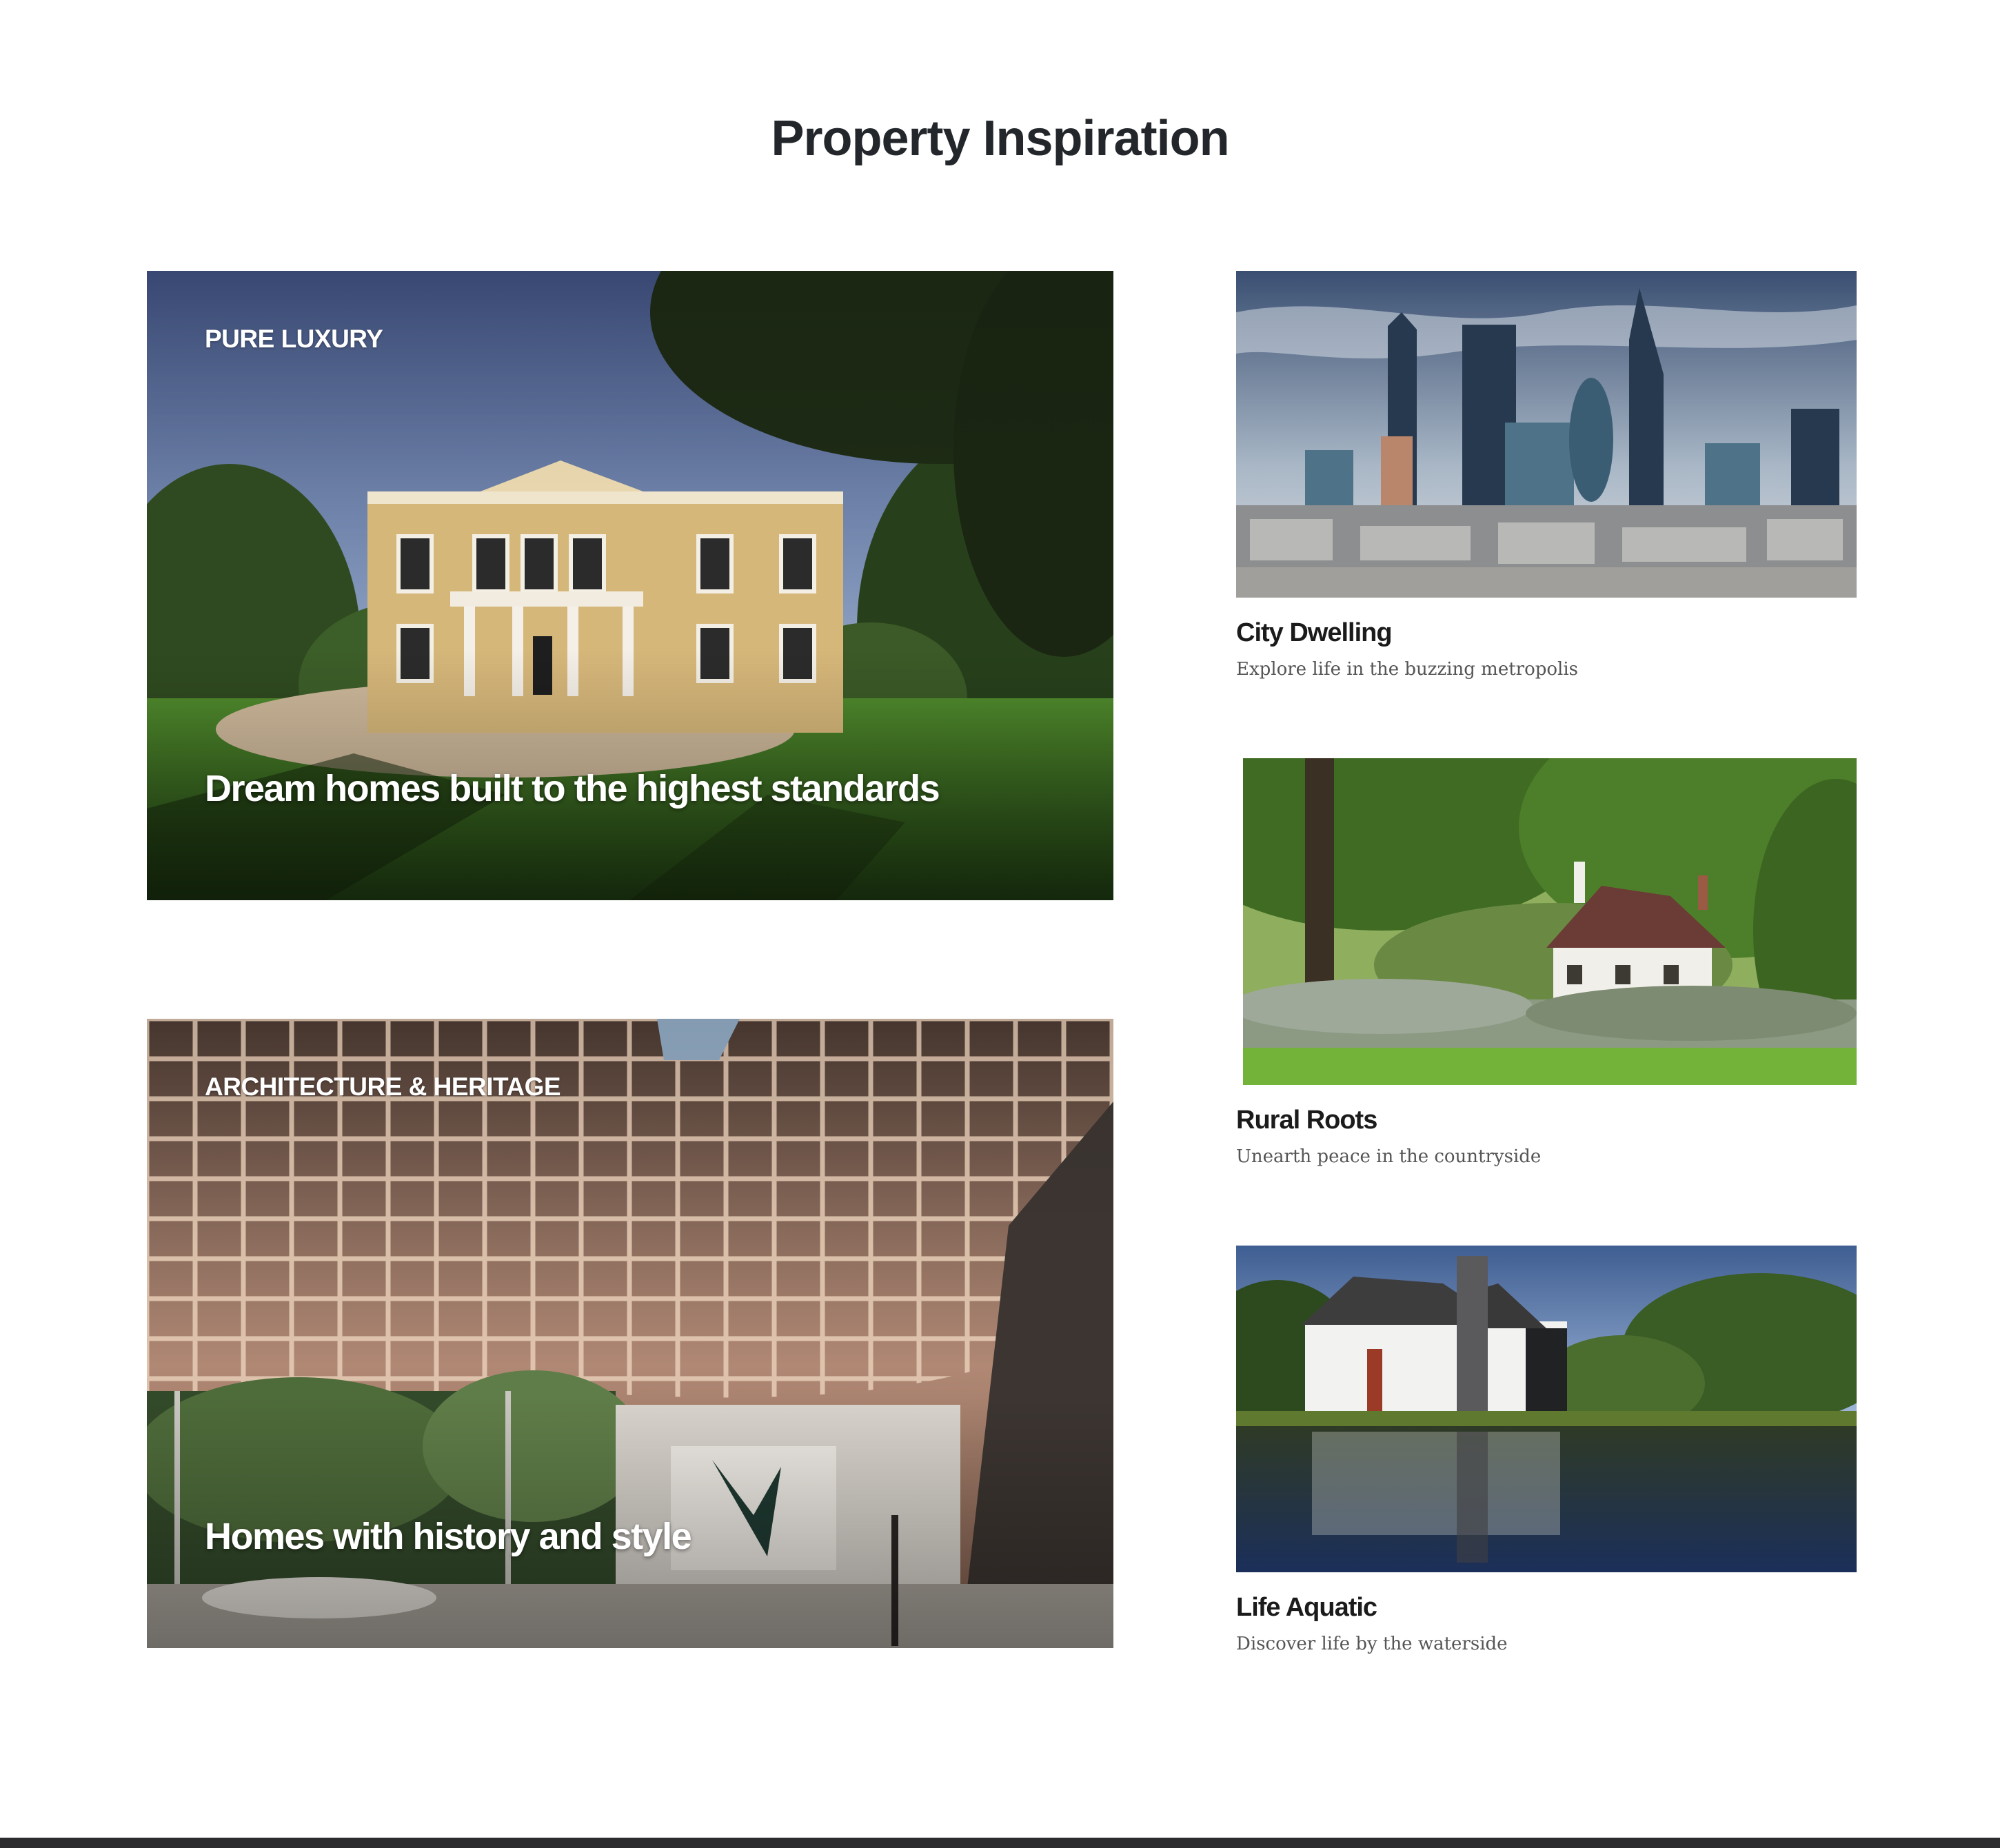 Image resolution: width=2000 pixels, height=1848 pixels. What do you see at coordinates (294, 339) in the screenshot?
I see `feature-eyebrow: PURE LUXURY` at bounding box center [294, 339].